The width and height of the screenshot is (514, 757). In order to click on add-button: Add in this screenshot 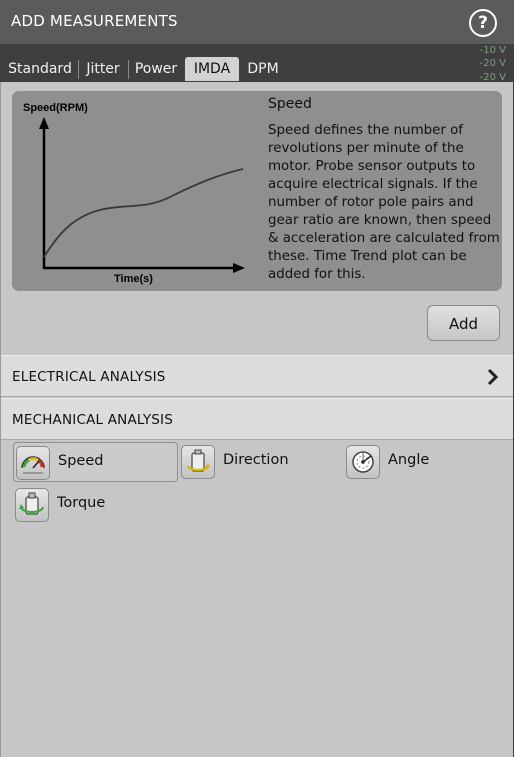, I will do `click(463, 323)`.